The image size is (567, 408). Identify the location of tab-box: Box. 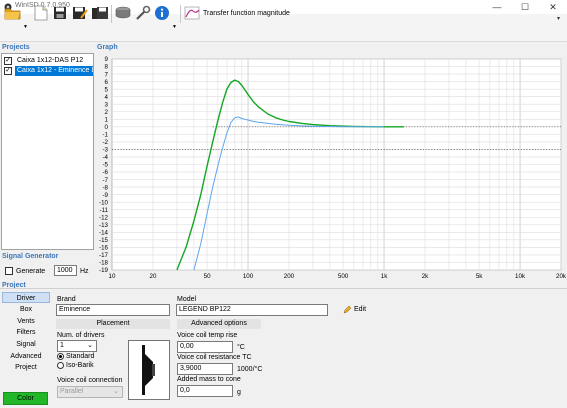
(26, 309).